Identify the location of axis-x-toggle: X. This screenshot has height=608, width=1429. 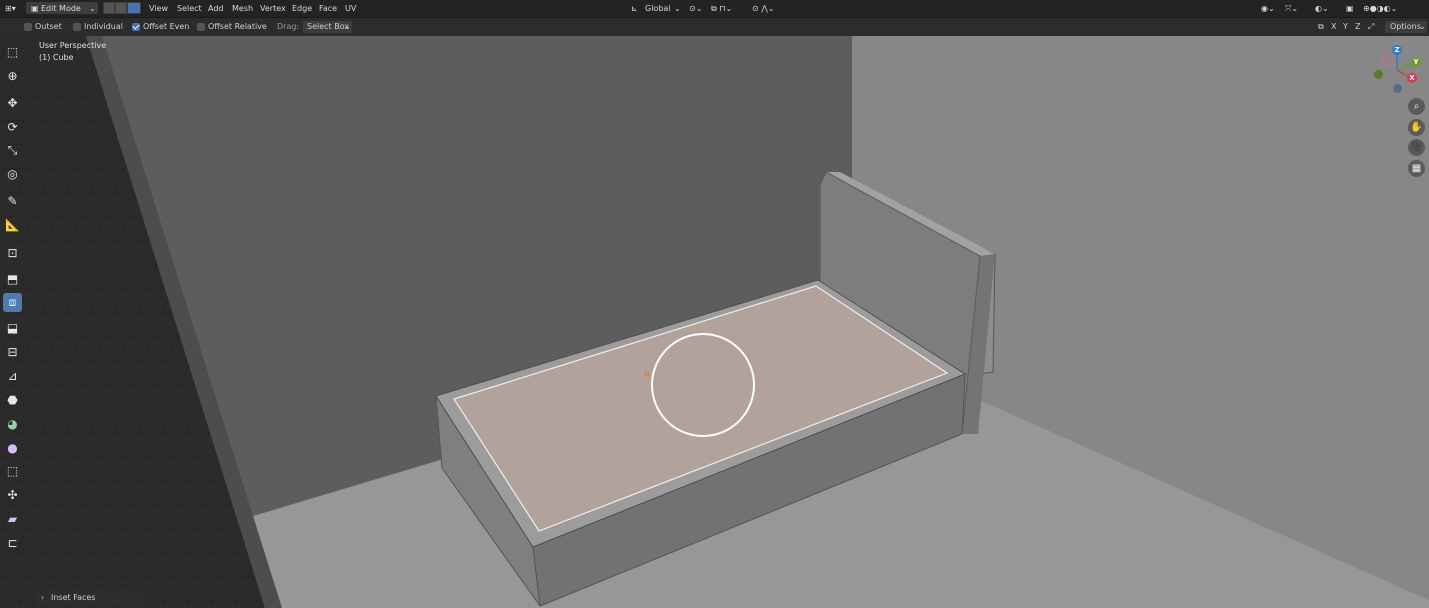
(1333, 27).